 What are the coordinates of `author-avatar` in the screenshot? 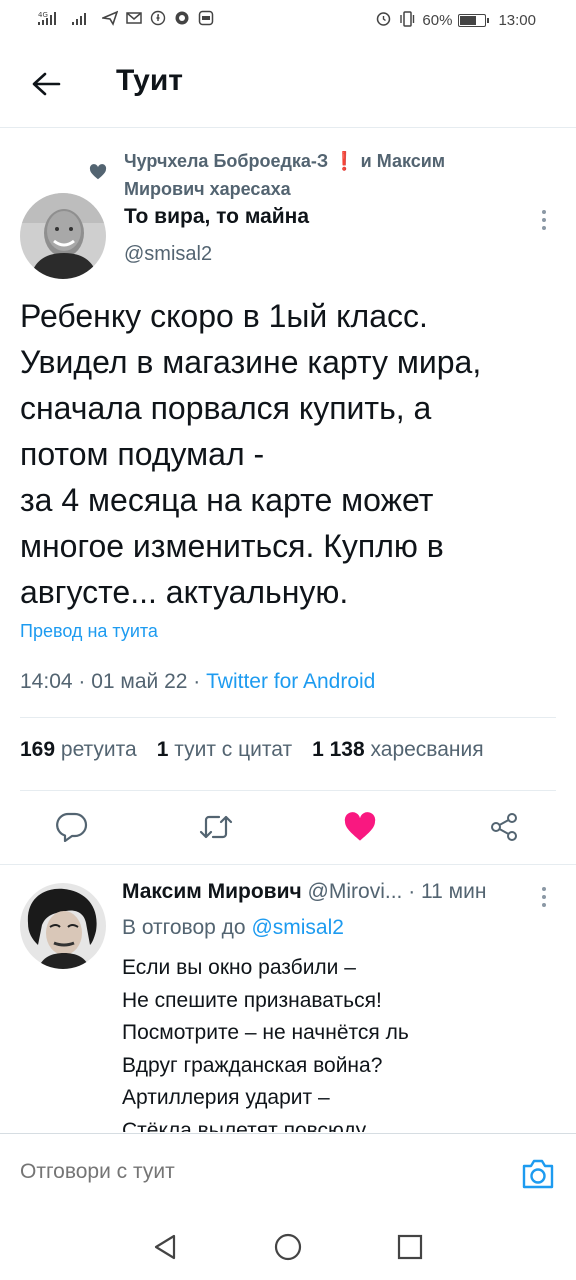 It's located at (63, 236).